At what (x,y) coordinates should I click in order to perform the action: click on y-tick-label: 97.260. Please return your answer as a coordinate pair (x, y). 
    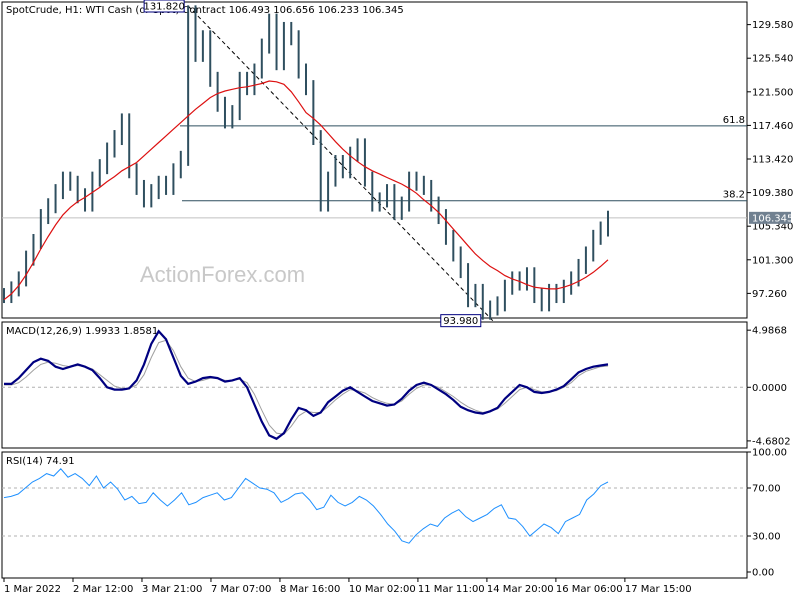
    Looking at the image, I should click on (769, 294).